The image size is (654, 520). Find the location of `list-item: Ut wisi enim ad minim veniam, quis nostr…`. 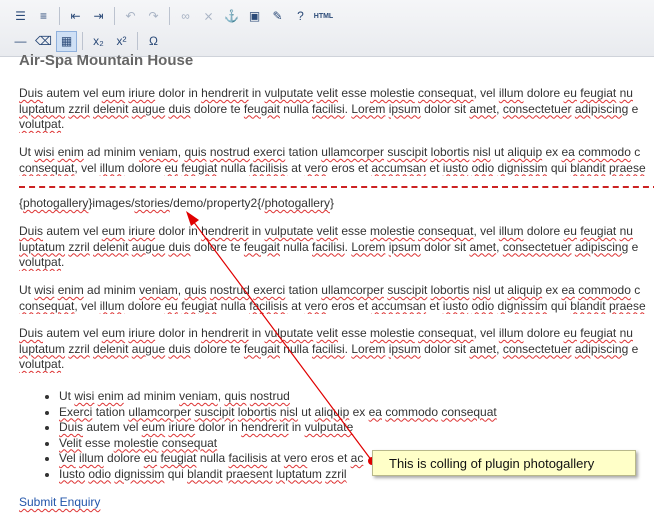

list-item: Ut wisi enim ad minim veniam, quis nostr… is located at coordinates (278, 397).